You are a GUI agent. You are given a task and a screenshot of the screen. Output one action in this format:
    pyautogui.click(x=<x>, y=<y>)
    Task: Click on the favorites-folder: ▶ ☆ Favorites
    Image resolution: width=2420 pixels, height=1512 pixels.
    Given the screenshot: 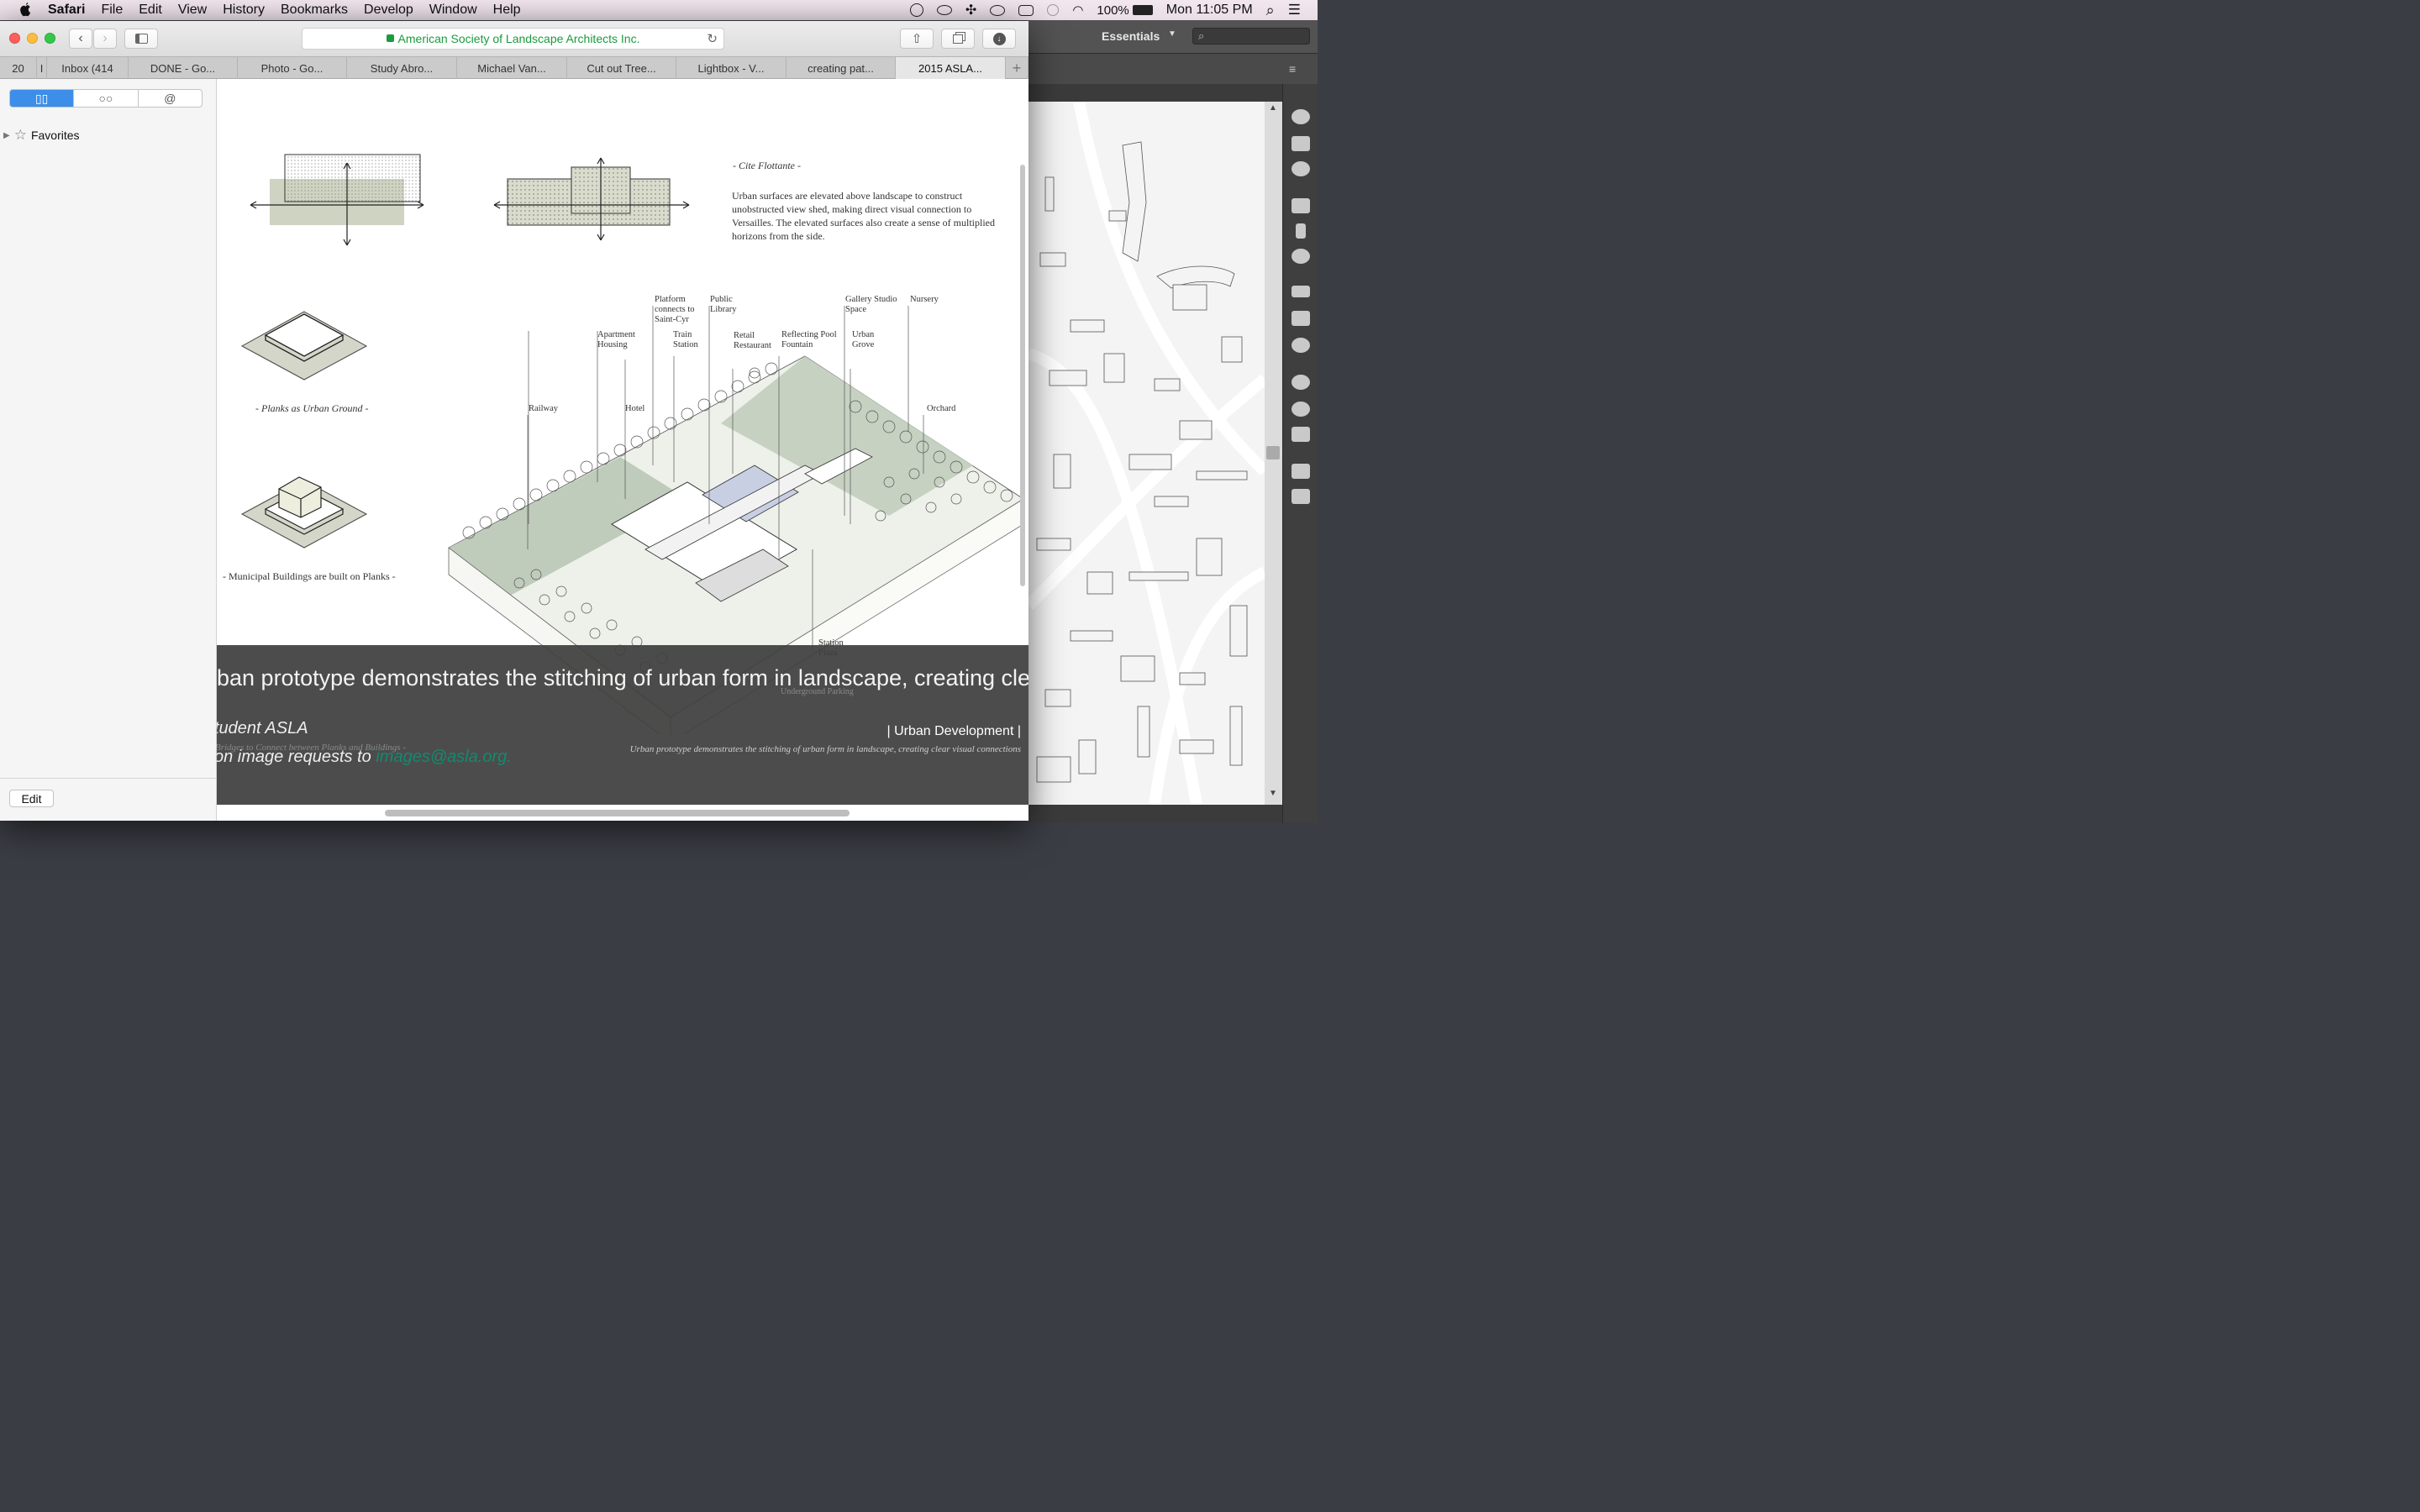 What is the action you would take?
    pyautogui.click(x=41, y=135)
    